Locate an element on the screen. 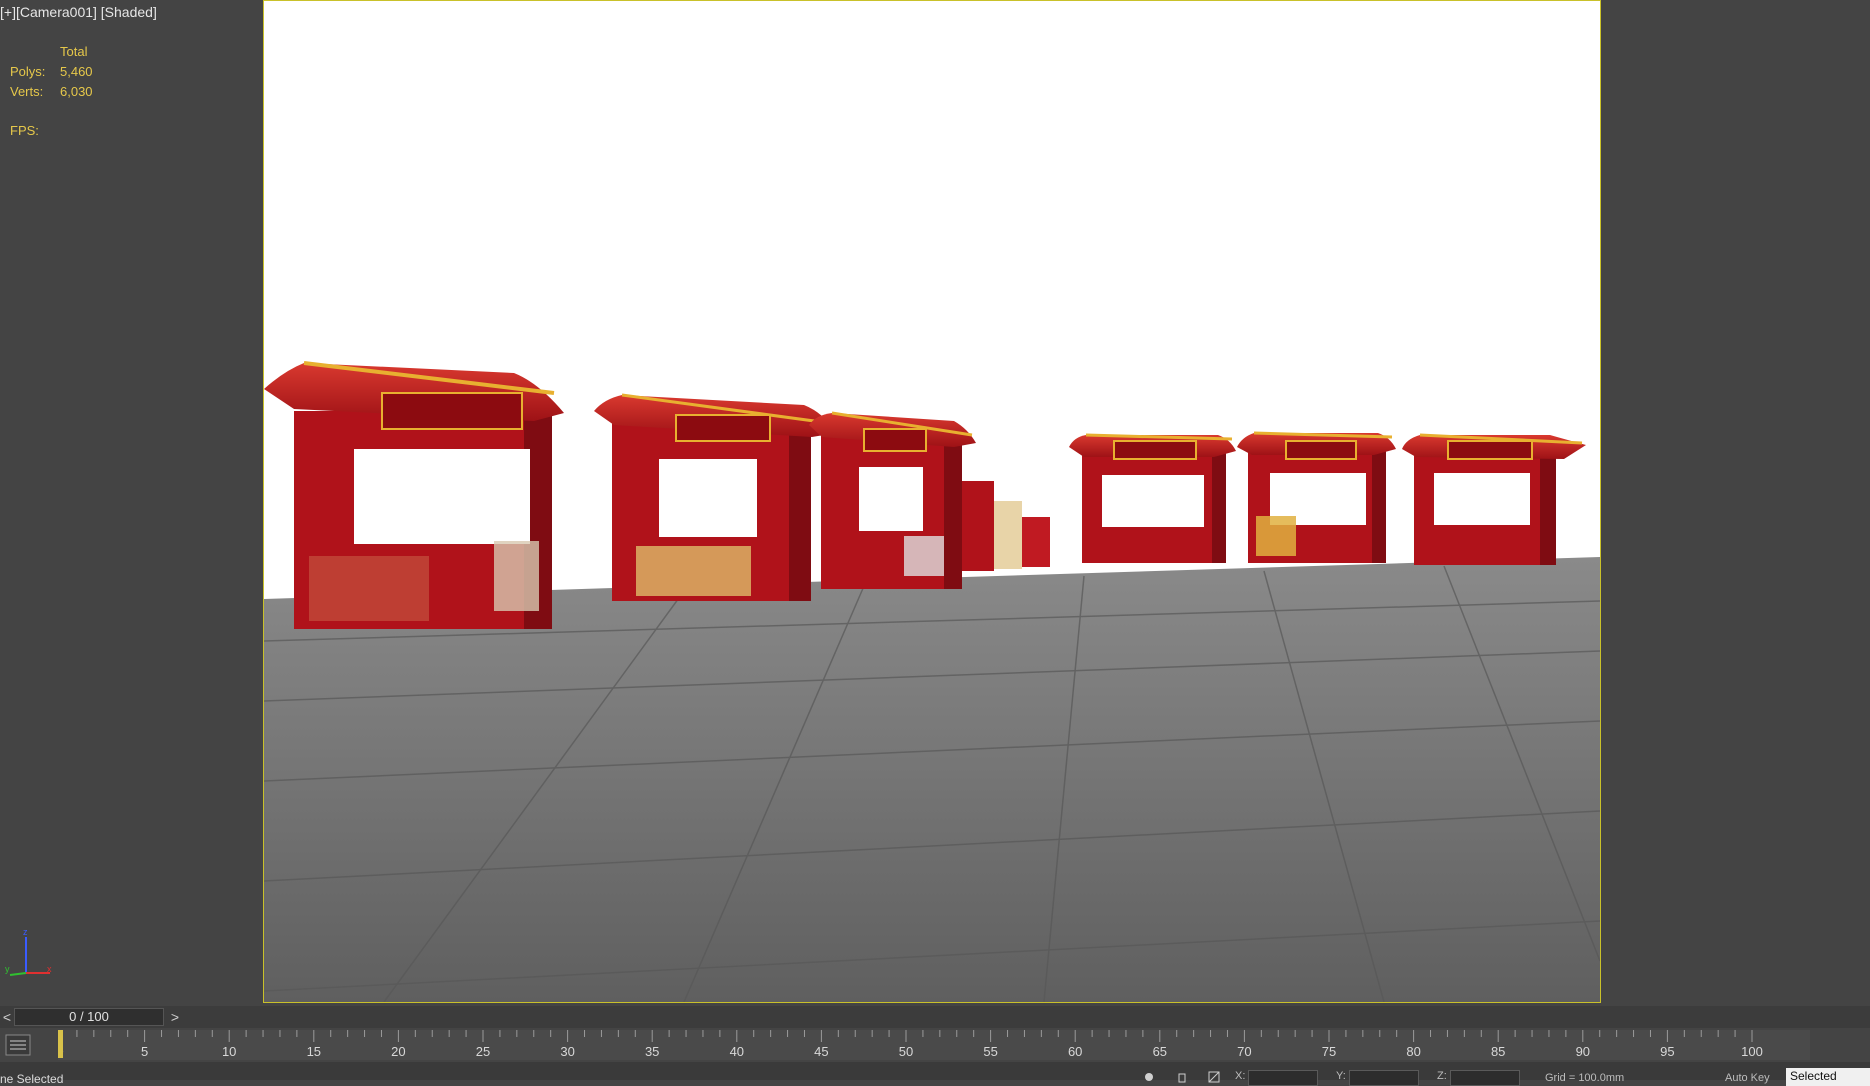 This screenshot has height=1086, width=1870. timeline-label: 25 is located at coordinates (483, 1051).